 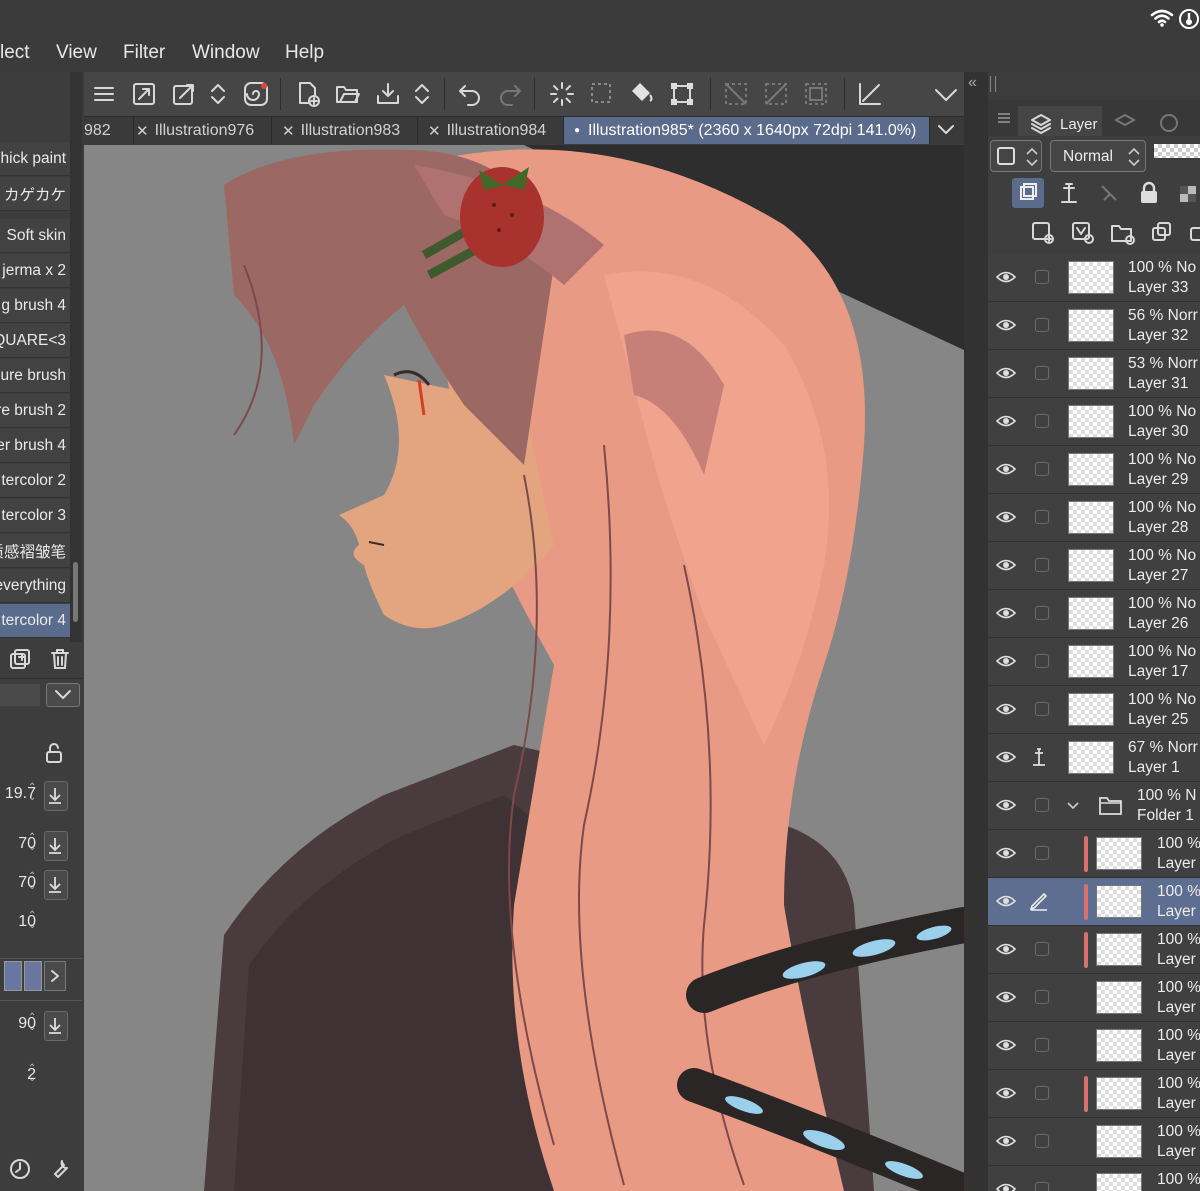 I want to click on menu-select: lect, so click(x=15, y=53).